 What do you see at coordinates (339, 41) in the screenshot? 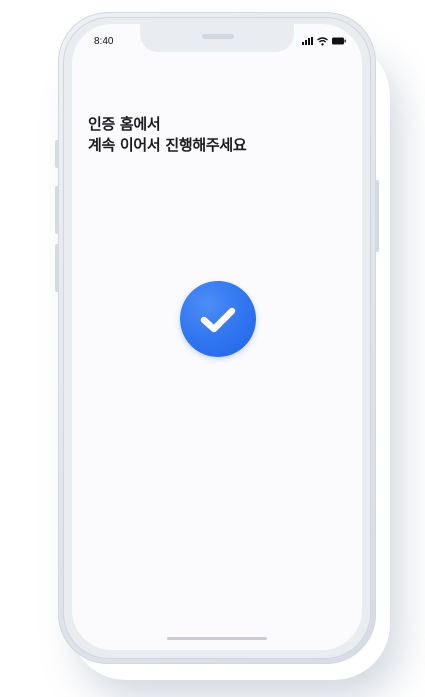
I see `battery-icon` at bounding box center [339, 41].